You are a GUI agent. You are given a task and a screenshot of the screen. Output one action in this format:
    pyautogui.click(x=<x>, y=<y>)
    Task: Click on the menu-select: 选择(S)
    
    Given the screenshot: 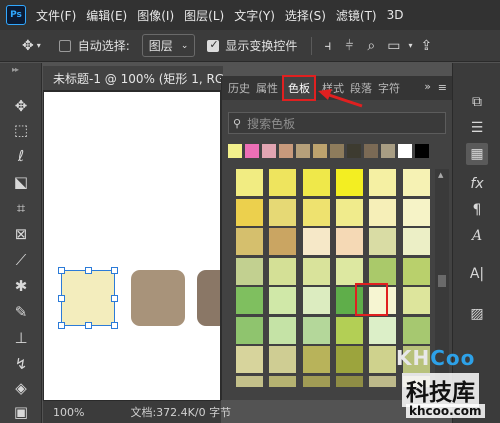 What is the action you would take?
    pyautogui.click(x=305, y=15)
    